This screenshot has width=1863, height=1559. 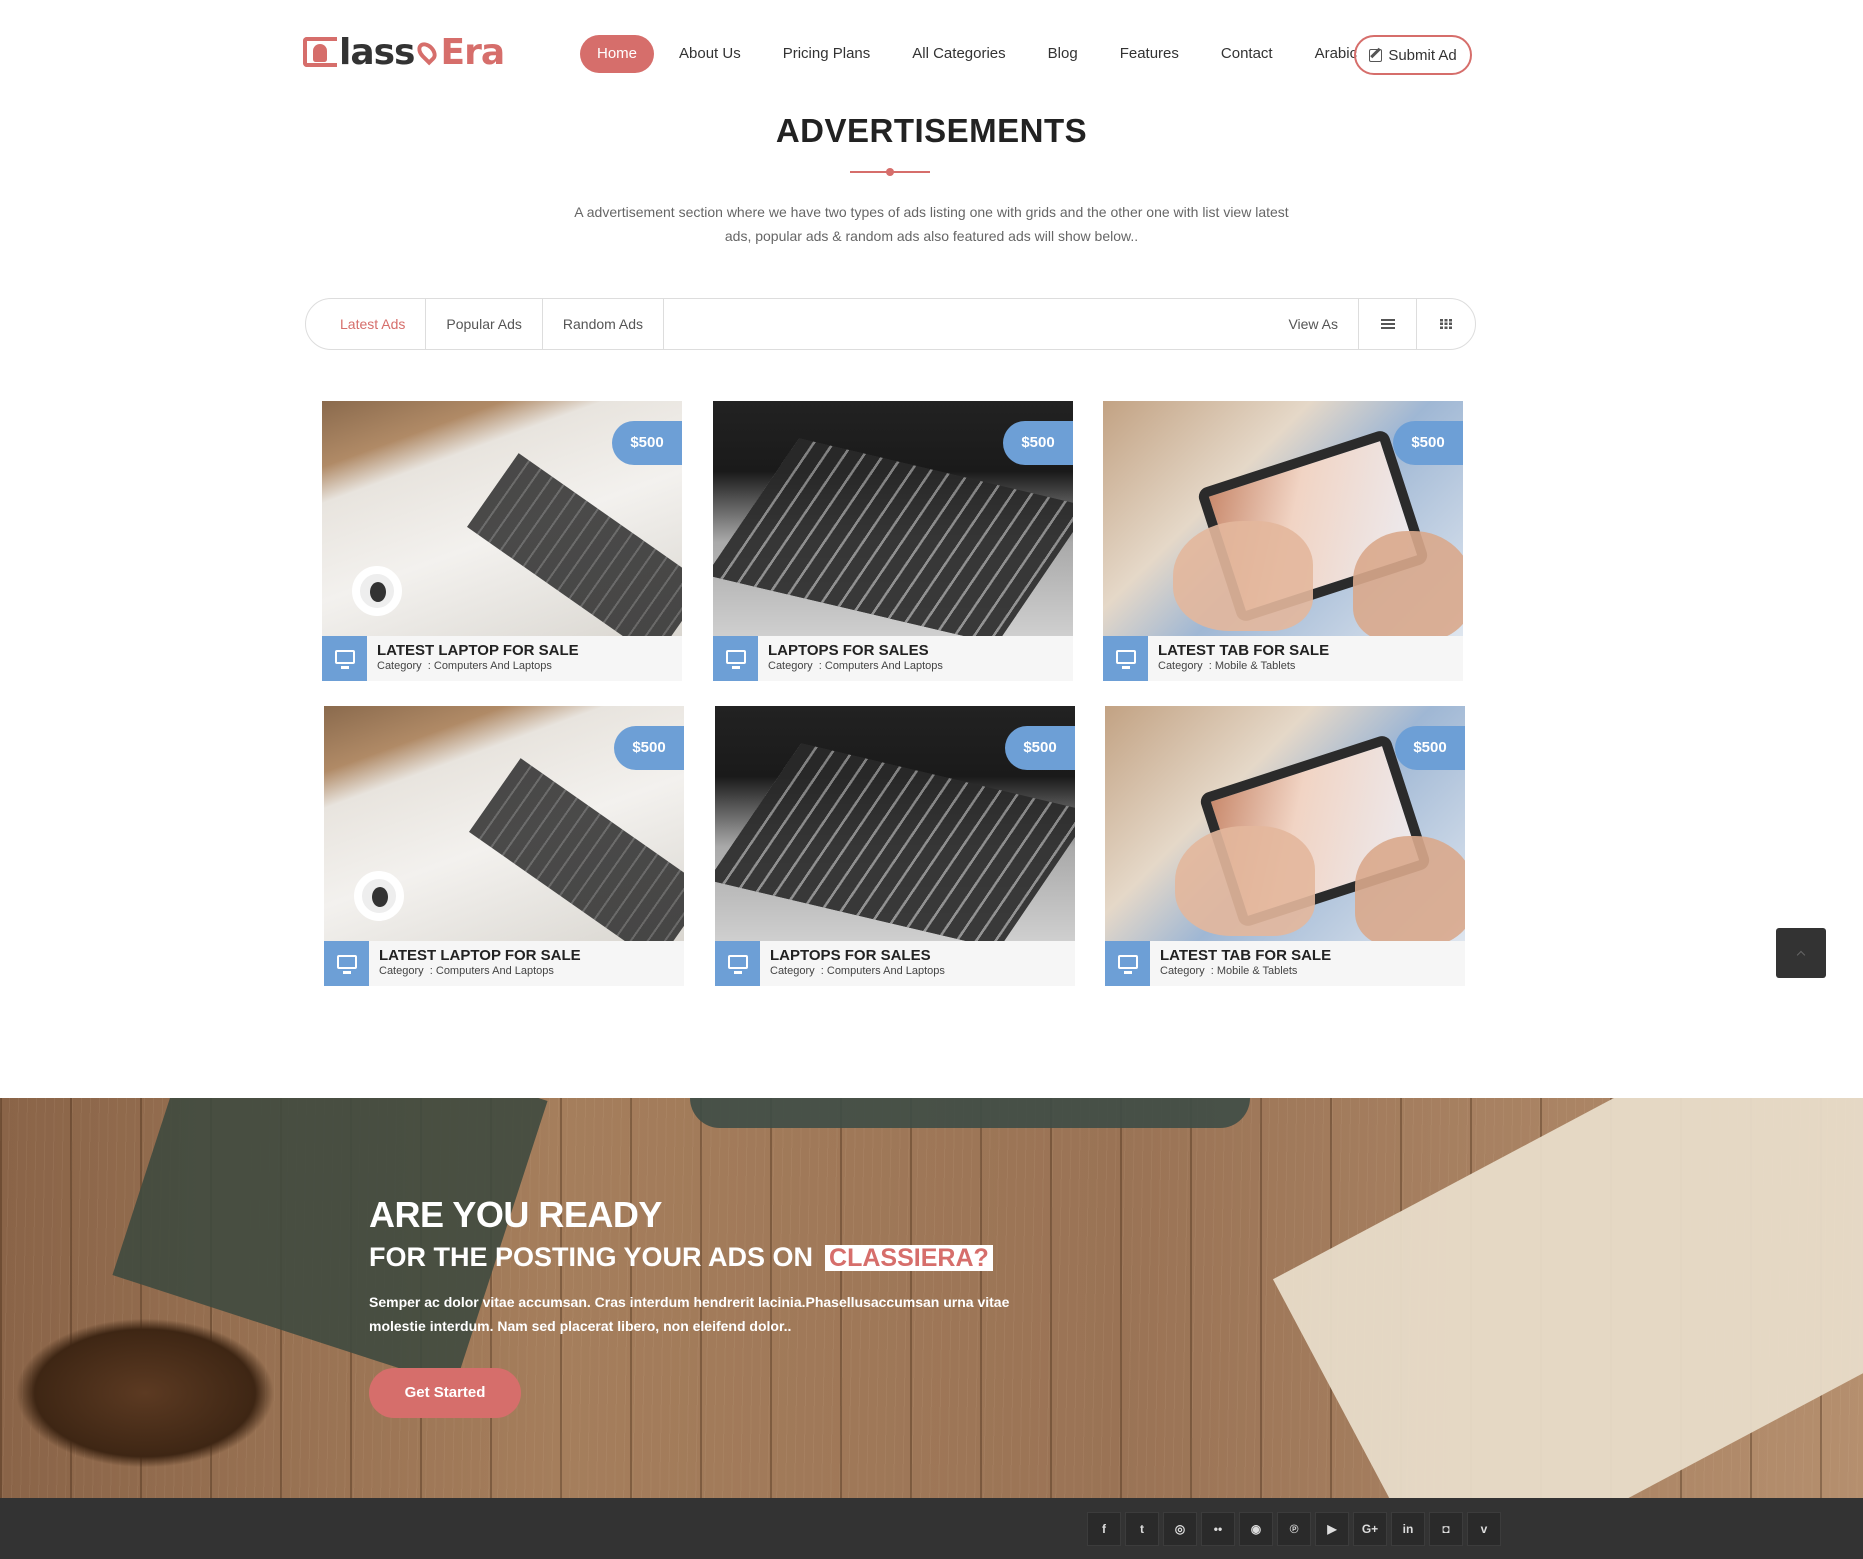 What do you see at coordinates (1370, 1529) in the screenshot?
I see `google-plus-icon: G+` at bounding box center [1370, 1529].